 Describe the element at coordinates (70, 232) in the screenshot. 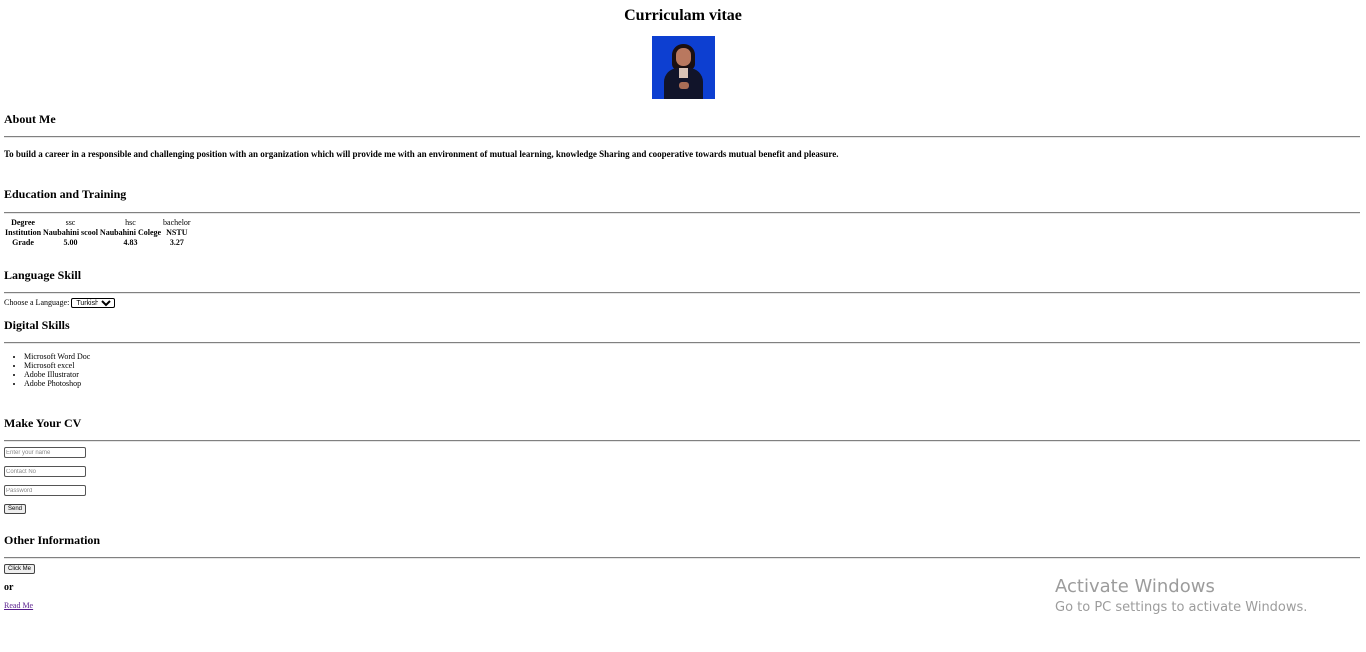

I see `table-cell: Naubahini scool` at that location.